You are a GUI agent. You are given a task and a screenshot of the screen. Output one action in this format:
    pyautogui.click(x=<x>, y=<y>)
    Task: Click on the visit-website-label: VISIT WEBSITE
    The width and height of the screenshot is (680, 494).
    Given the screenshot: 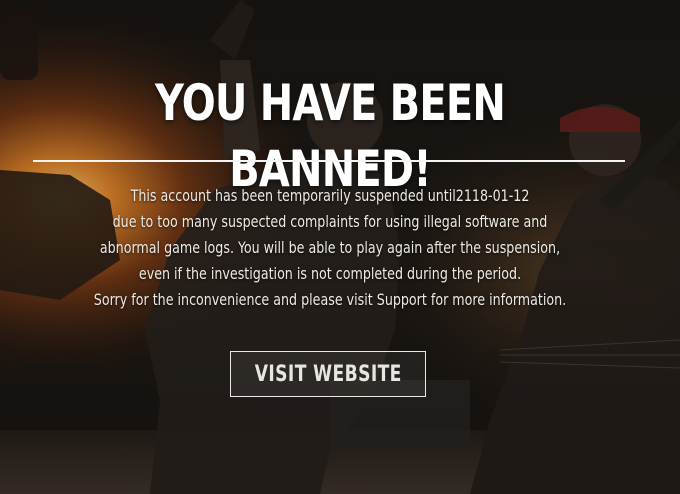 What is the action you would take?
    pyautogui.click(x=328, y=374)
    